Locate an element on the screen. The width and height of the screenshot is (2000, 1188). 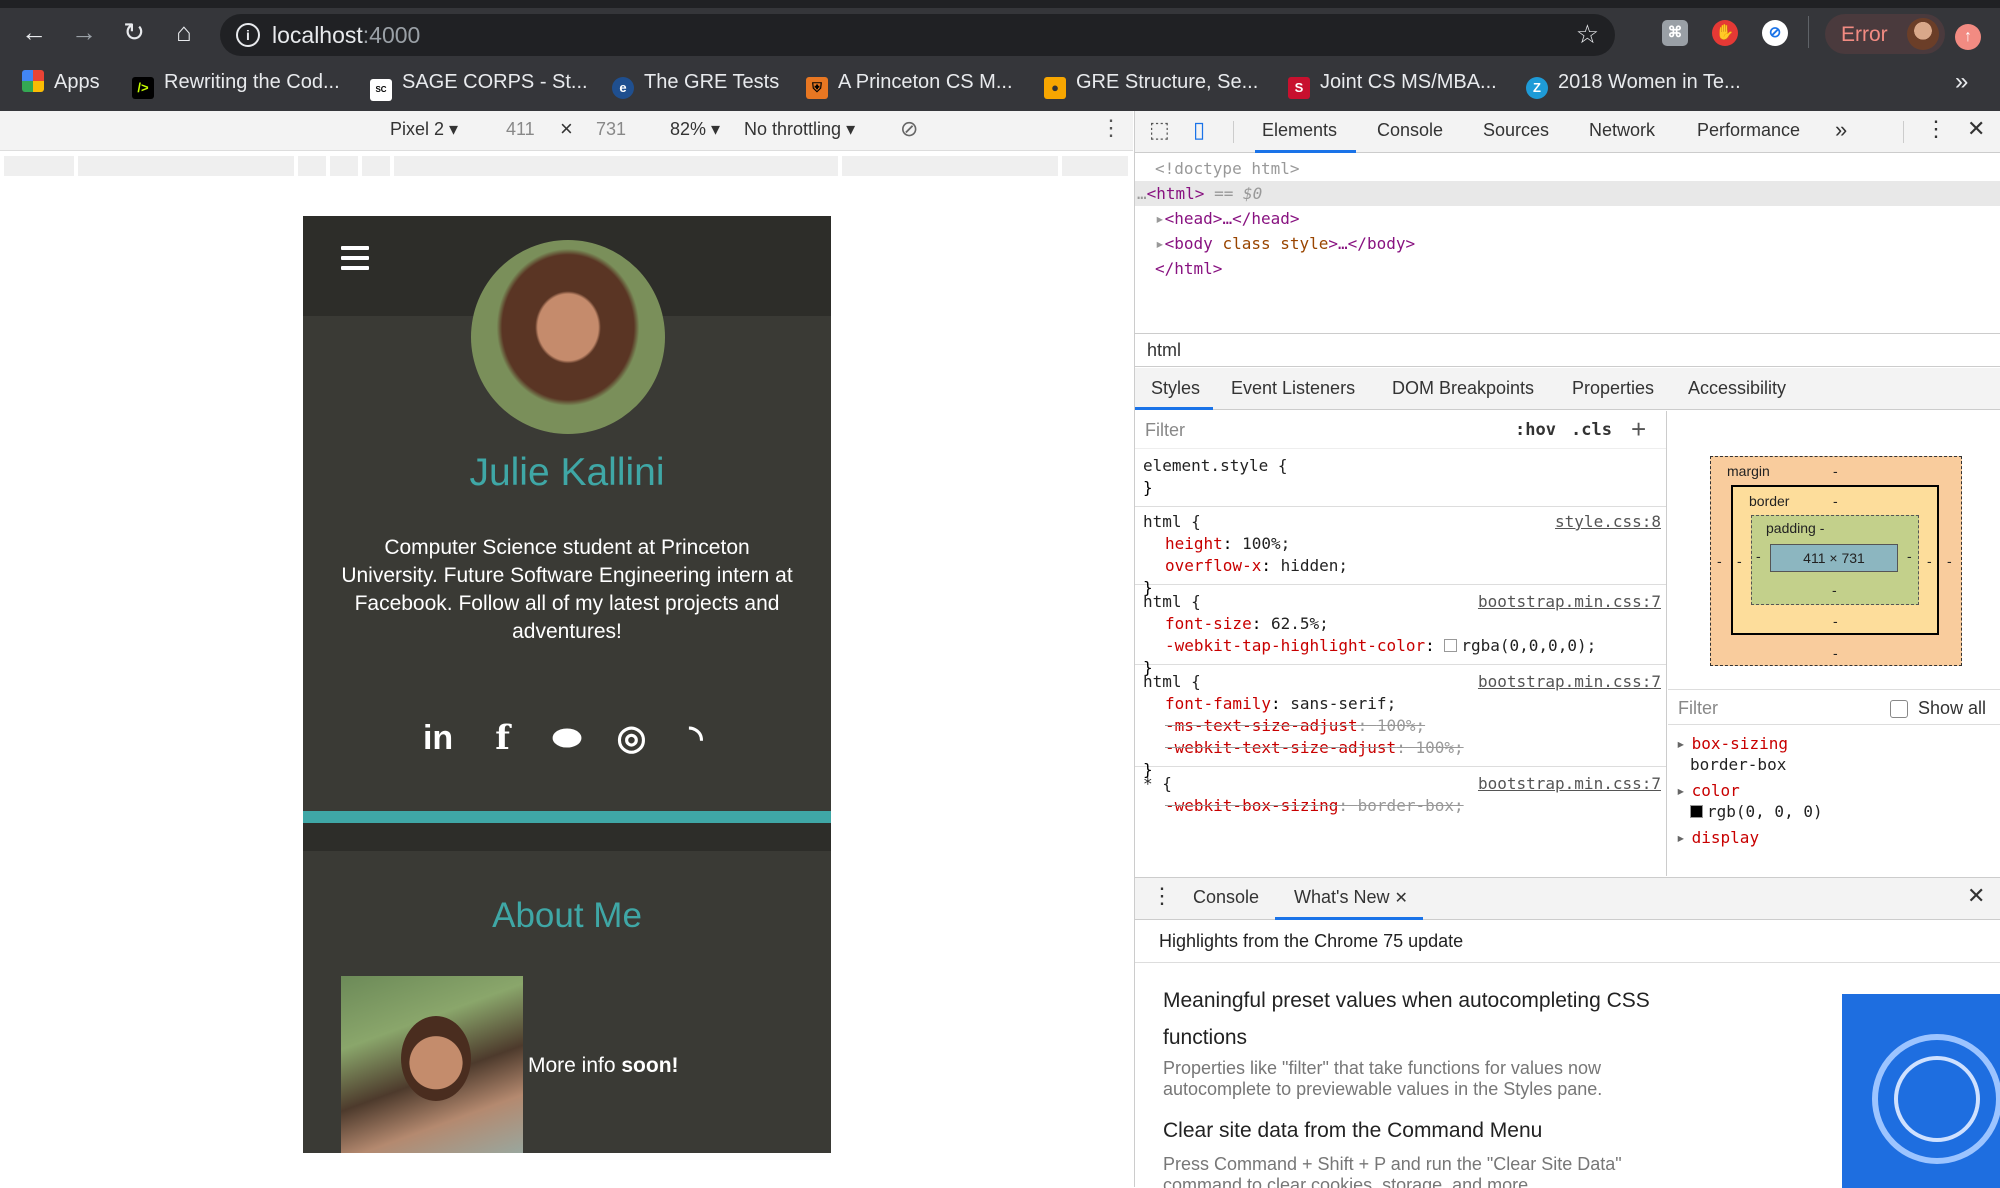
close-icon: ✕ is located at coordinates (1976, 129).